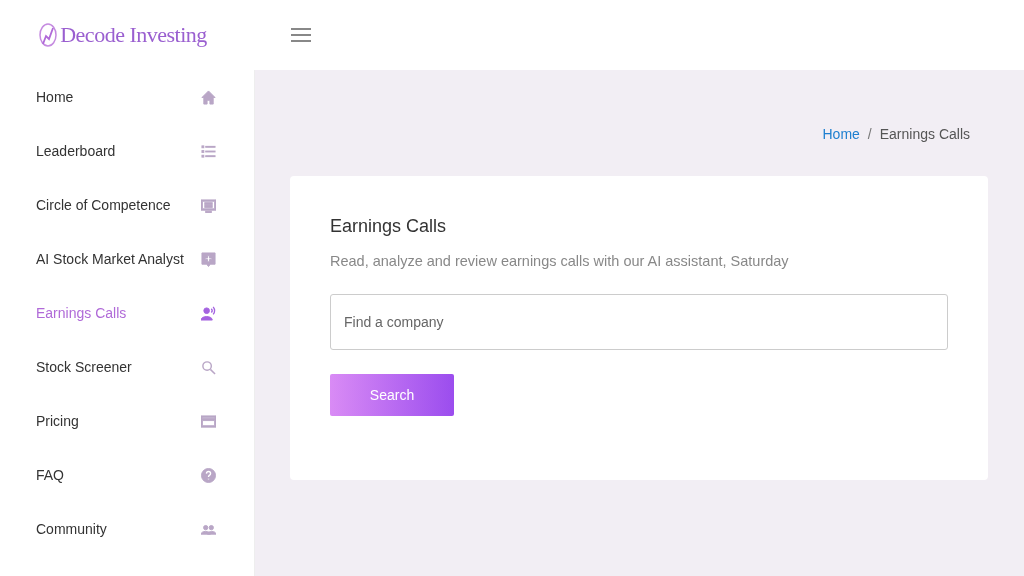 The image size is (1024, 576). I want to click on home-icon, so click(208, 97).